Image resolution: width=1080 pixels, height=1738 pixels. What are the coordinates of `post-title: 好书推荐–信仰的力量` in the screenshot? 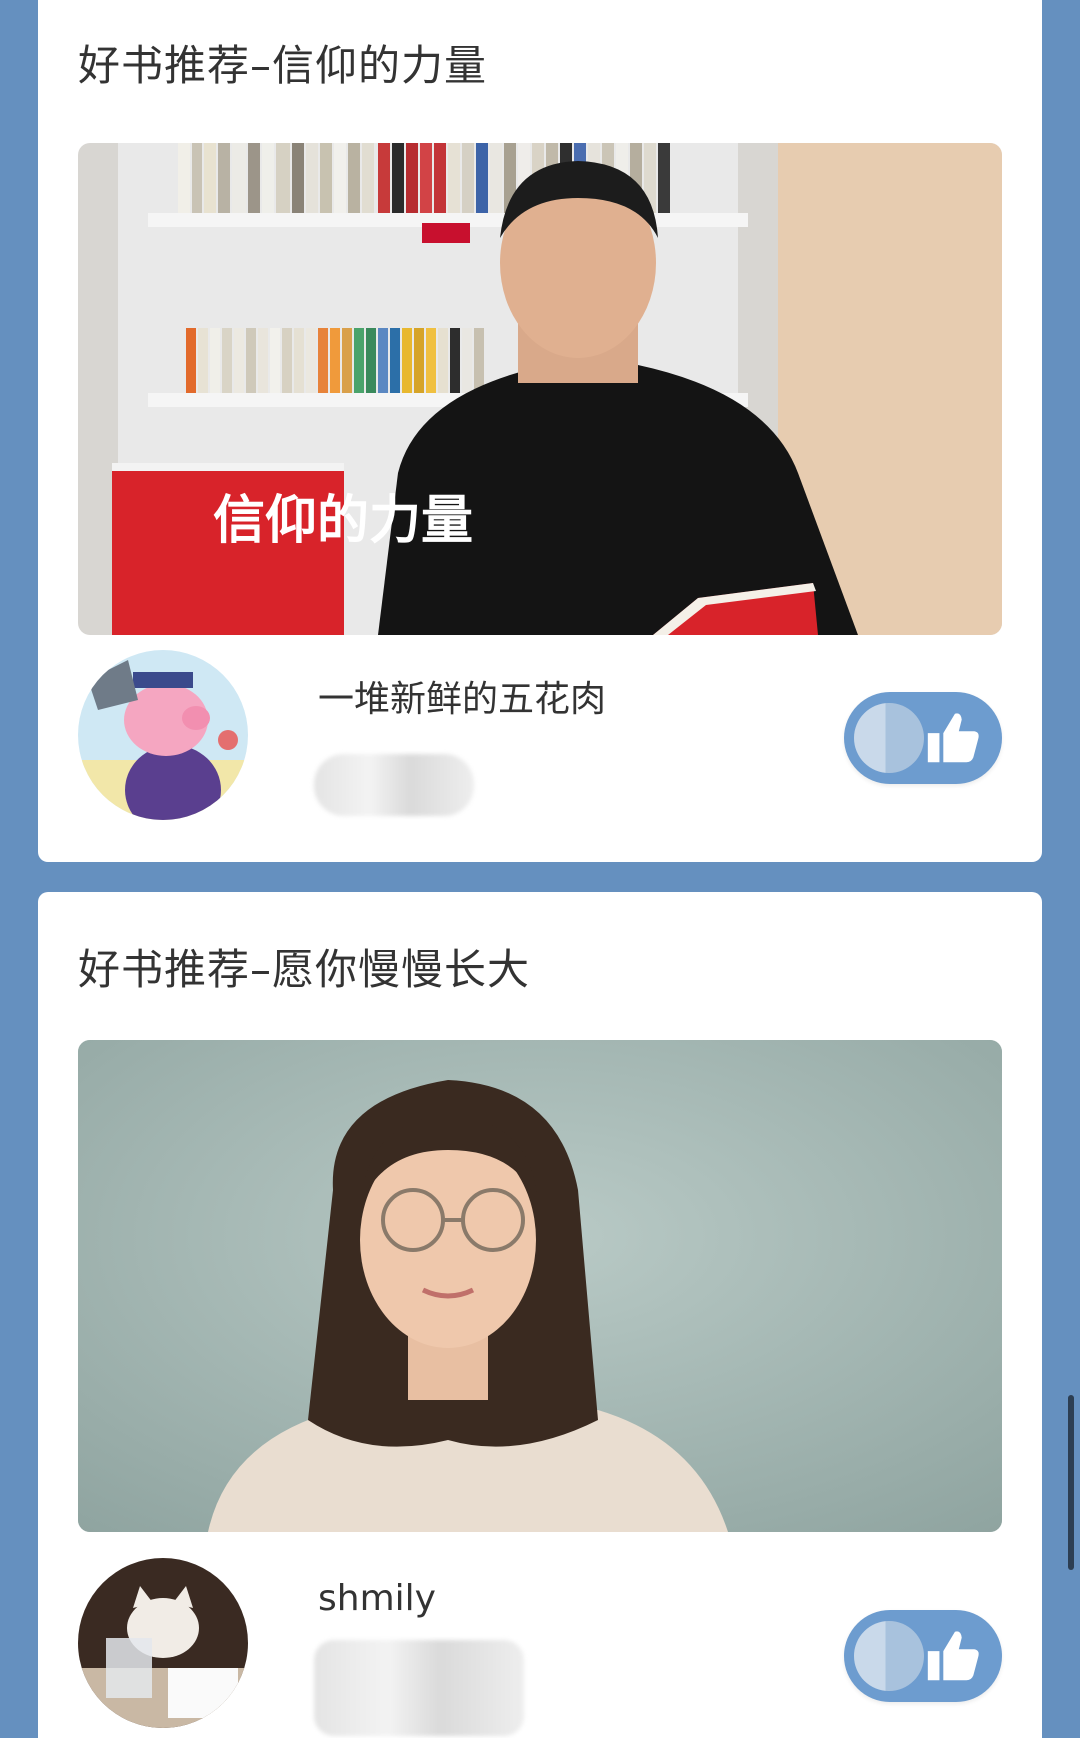 It's located at (283, 65).